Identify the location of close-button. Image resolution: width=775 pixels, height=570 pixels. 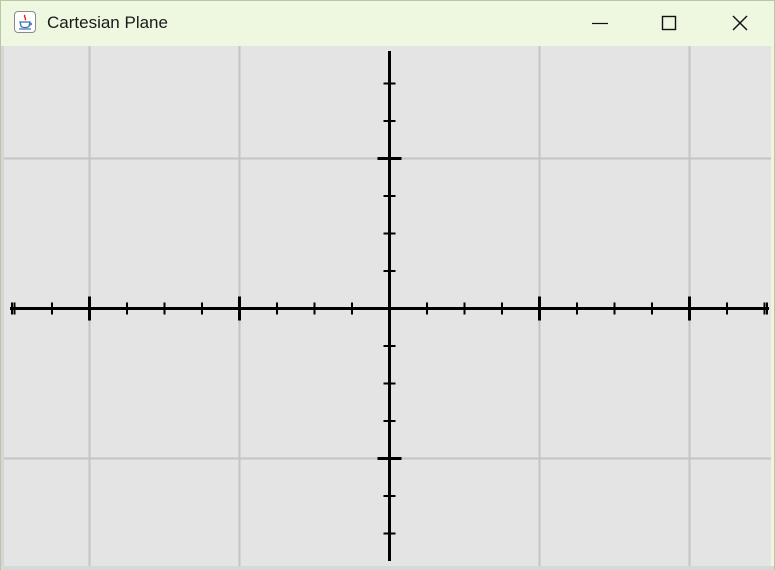
(740, 23).